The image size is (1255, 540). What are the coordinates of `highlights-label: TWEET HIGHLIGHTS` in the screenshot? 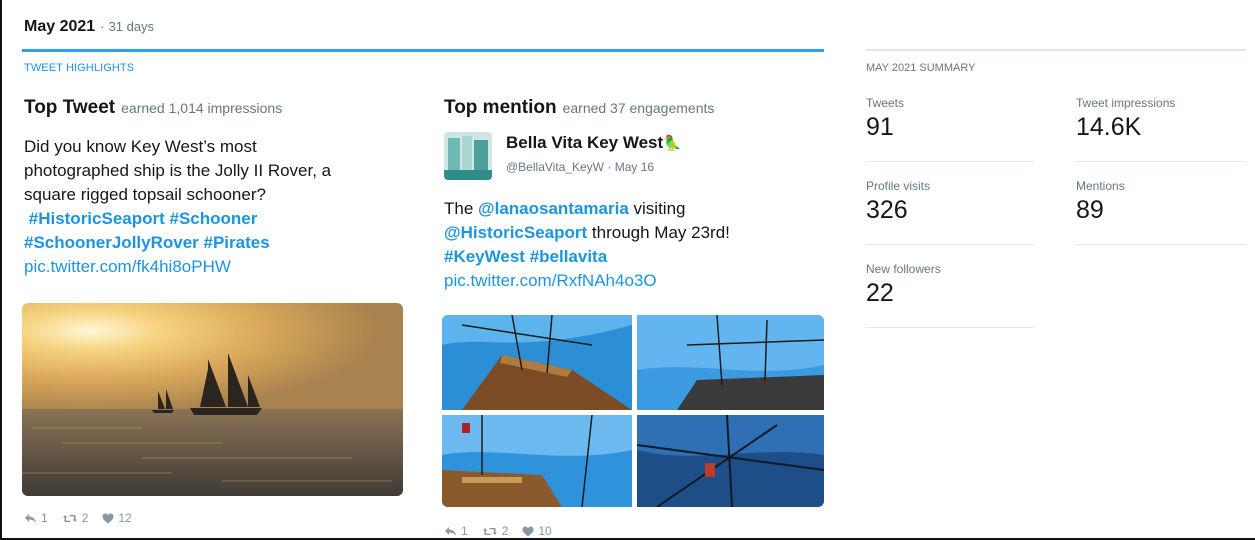 It's located at (79, 68).